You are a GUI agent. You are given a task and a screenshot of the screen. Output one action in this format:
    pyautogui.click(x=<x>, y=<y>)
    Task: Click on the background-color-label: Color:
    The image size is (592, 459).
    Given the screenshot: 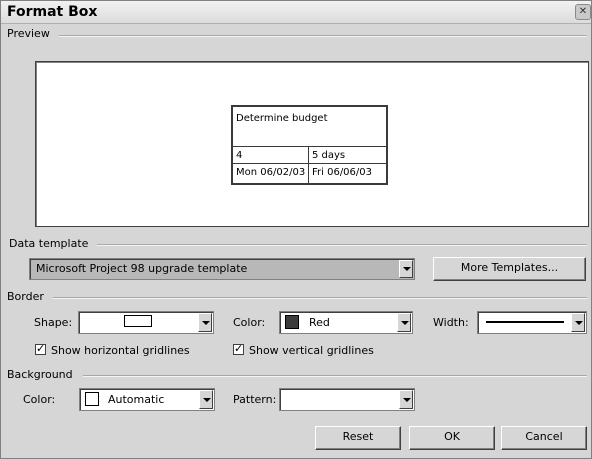 What is the action you would take?
    pyautogui.click(x=39, y=399)
    